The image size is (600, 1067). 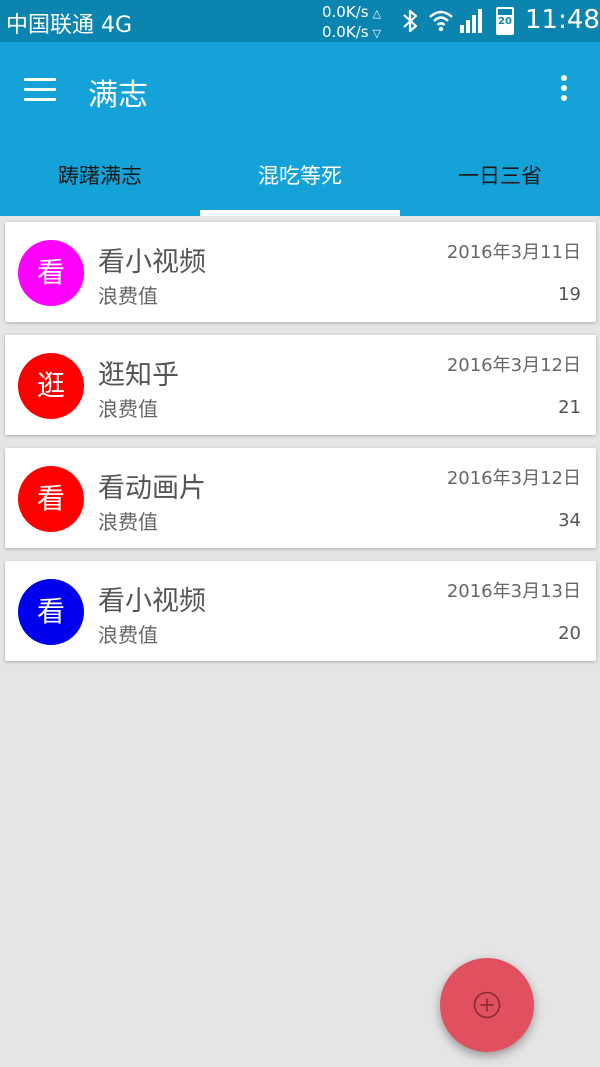 I want to click on battery-icon: 20, so click(x=505, y=21).